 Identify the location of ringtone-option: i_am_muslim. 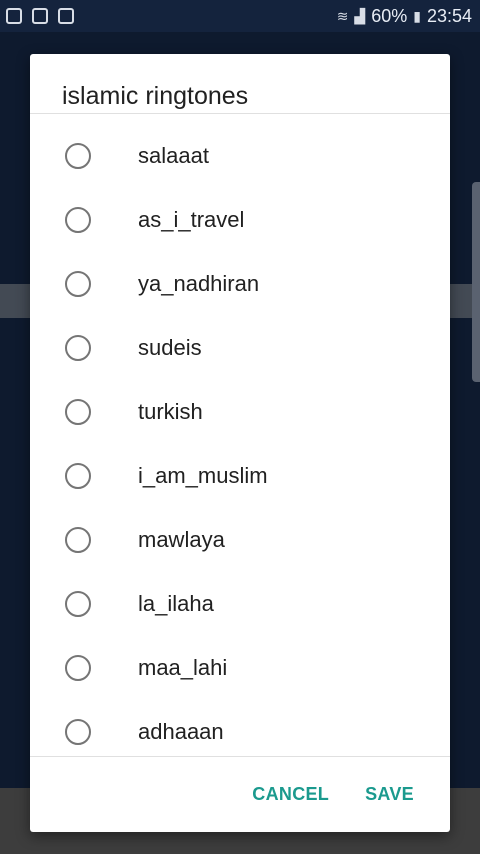
(240, 476).